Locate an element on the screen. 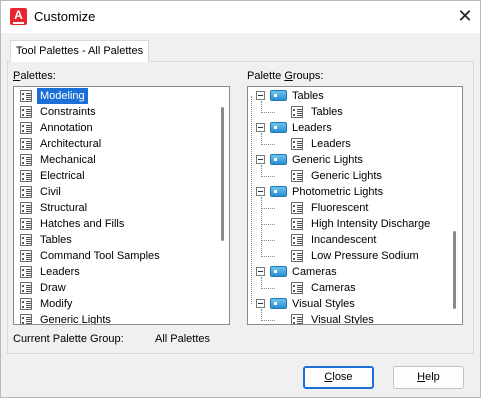 This screenshot has height=398, width=481. palette-item-mechanical: Mechanical is located at coordinates (58, 160).